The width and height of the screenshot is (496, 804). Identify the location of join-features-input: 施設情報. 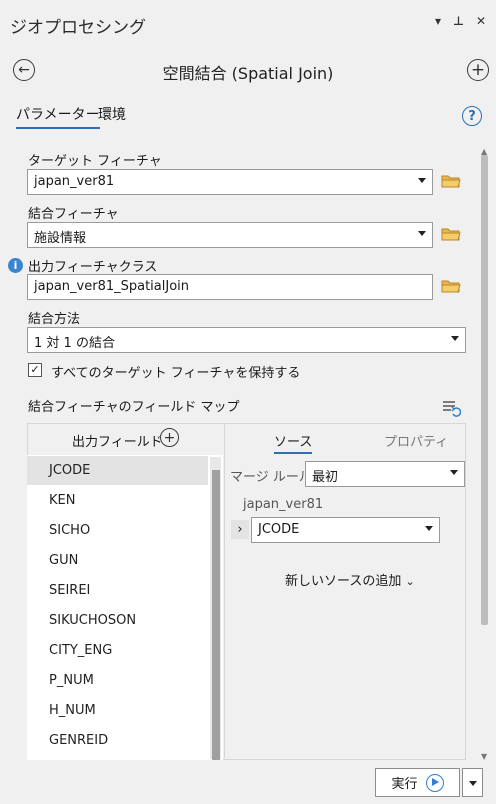
(230, 235).